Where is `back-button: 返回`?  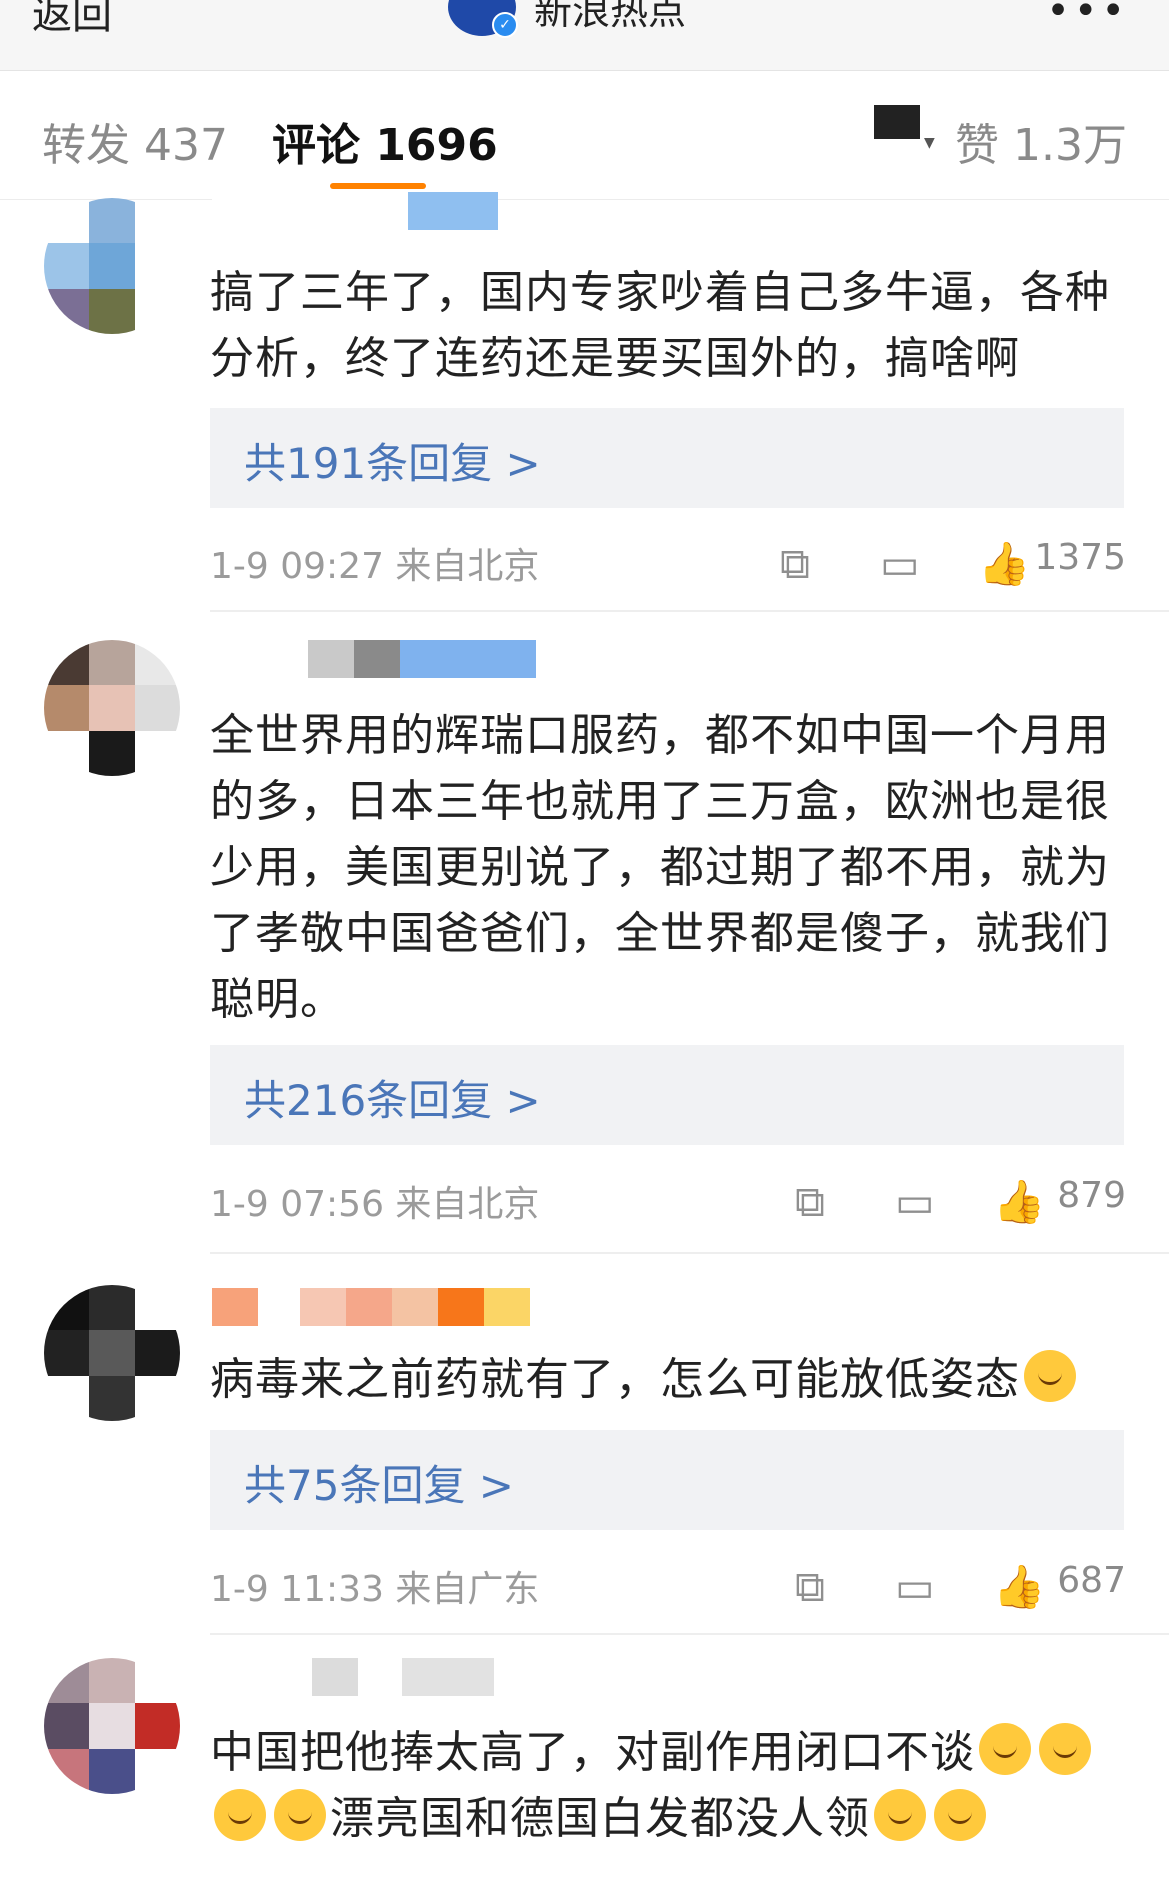
back-button: 返回 is located at coordinates (72, 20).